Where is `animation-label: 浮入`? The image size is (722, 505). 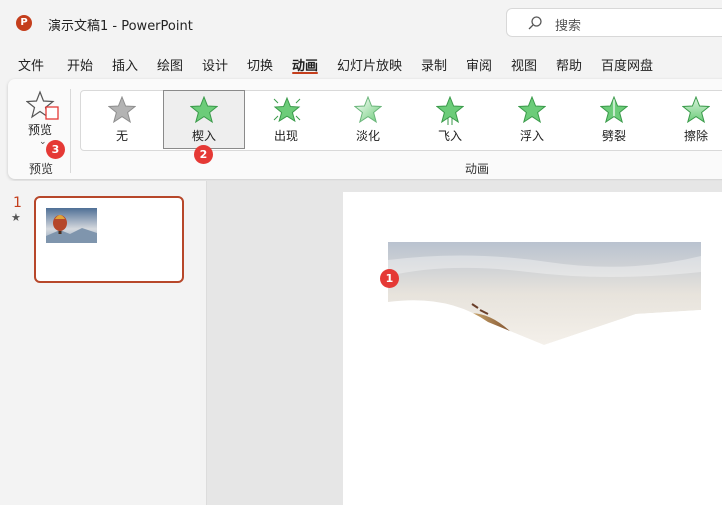 animation-label: 浮入 is located at coordinates (531, 136).